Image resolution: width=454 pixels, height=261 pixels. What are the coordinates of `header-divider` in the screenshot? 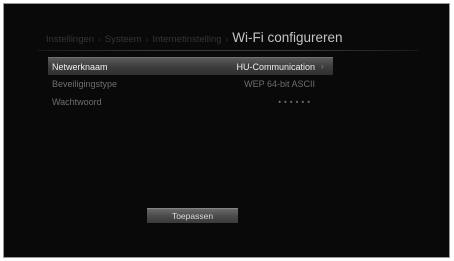 It's located at (228, 50).